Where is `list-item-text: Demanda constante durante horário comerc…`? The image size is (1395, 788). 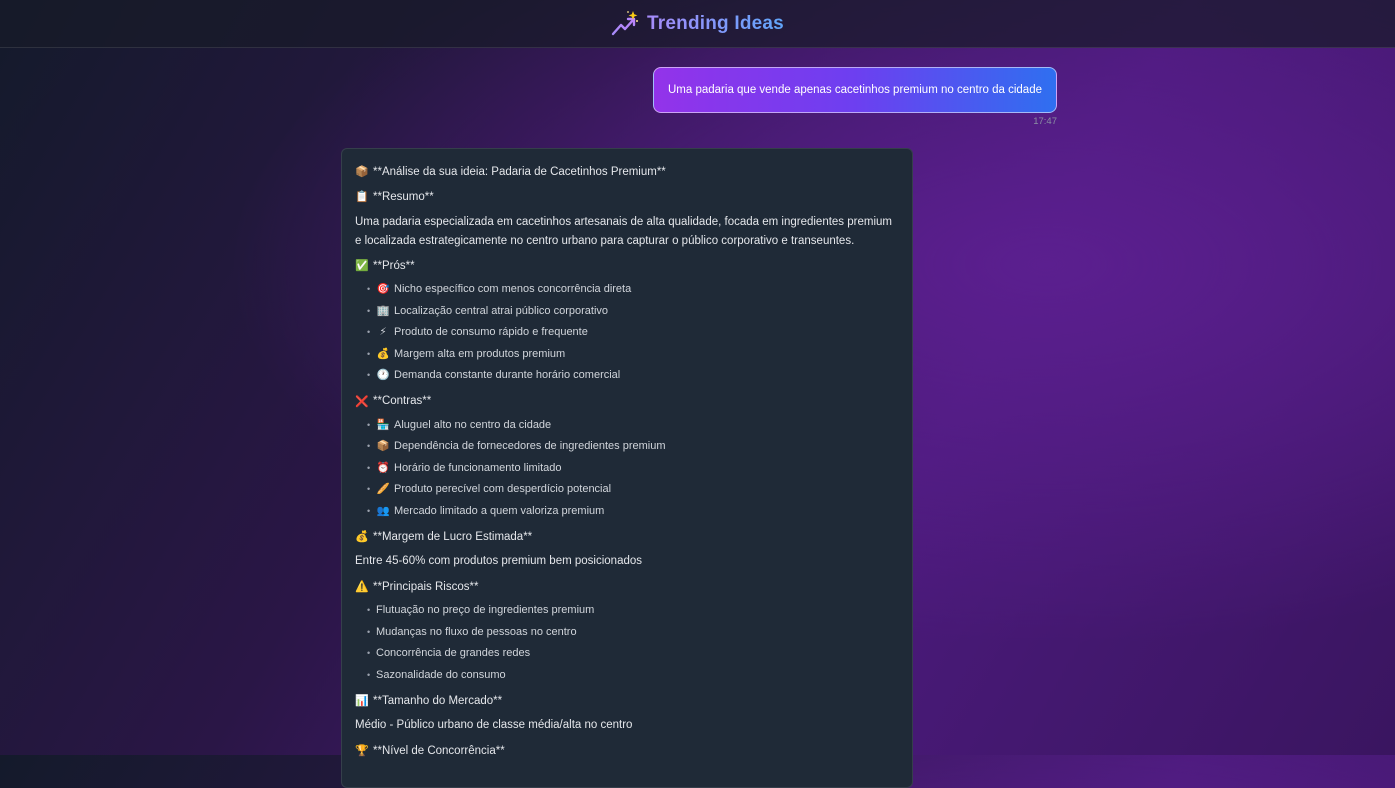 list-item-text: Demanda constante durante horário comerc… is located at coordinates (507, 375).